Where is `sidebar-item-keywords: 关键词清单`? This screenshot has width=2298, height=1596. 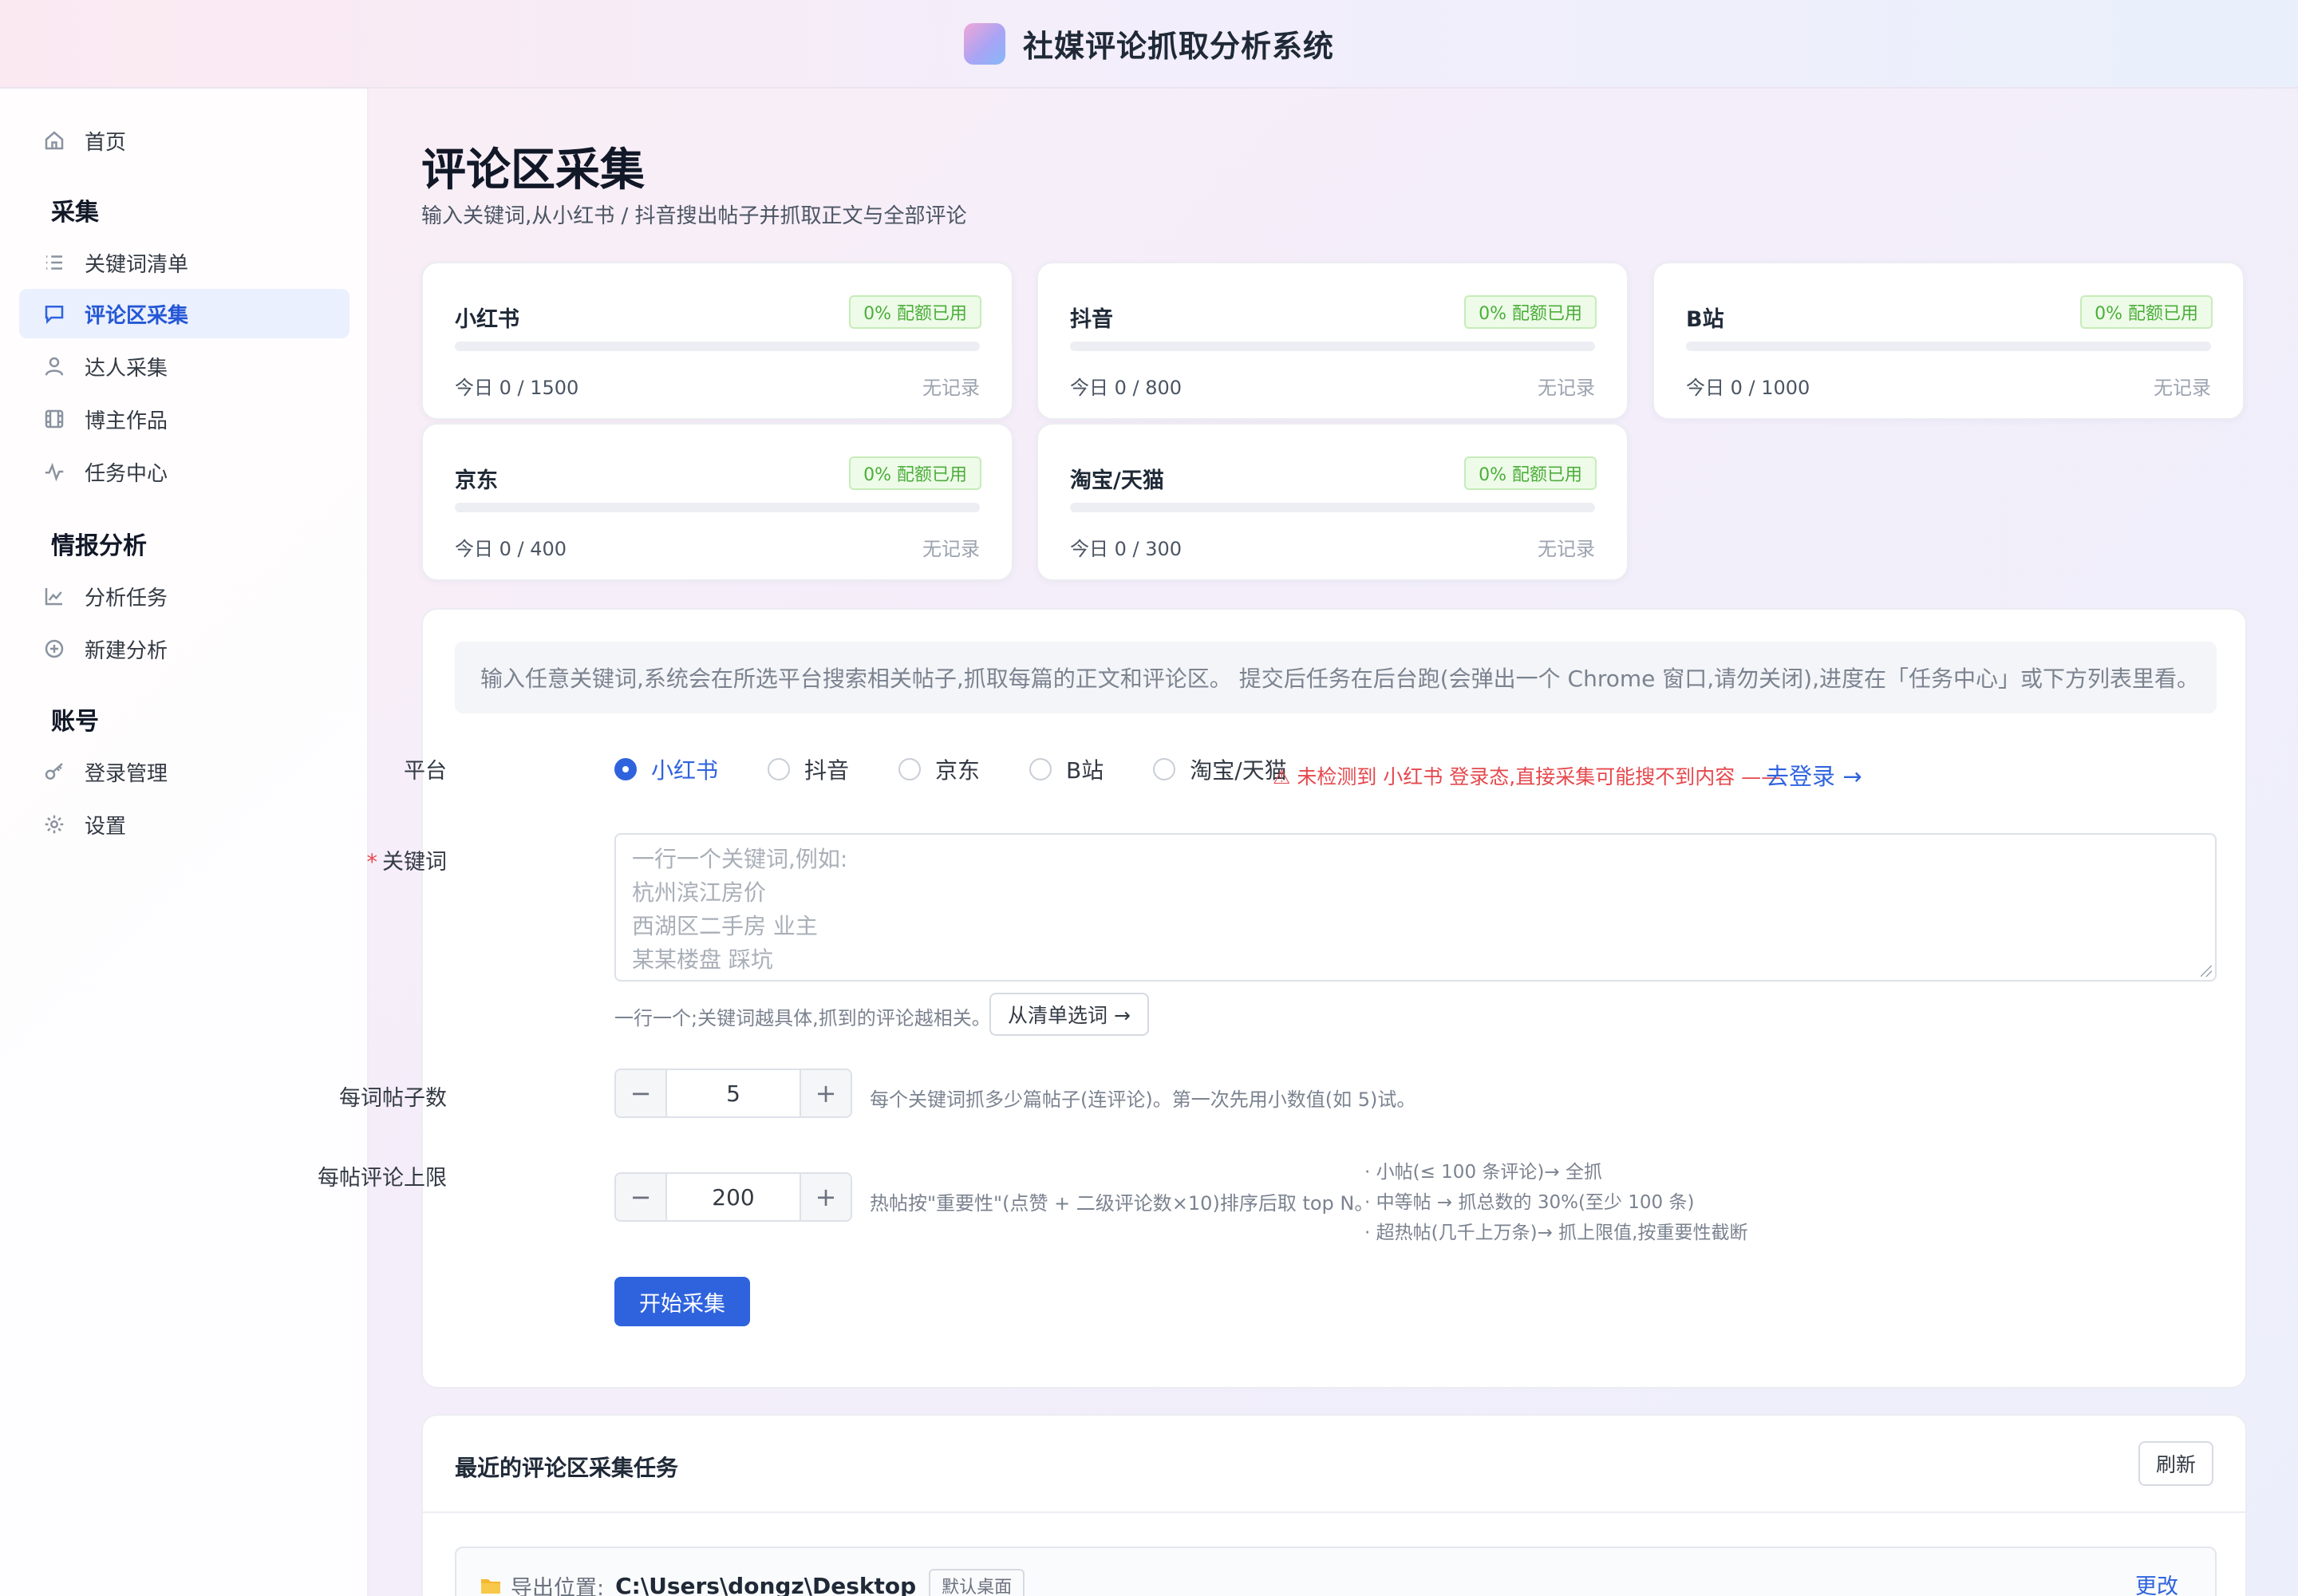 sidebar-item-keywords: 关键词清单 is located at coordinates (184, 262).